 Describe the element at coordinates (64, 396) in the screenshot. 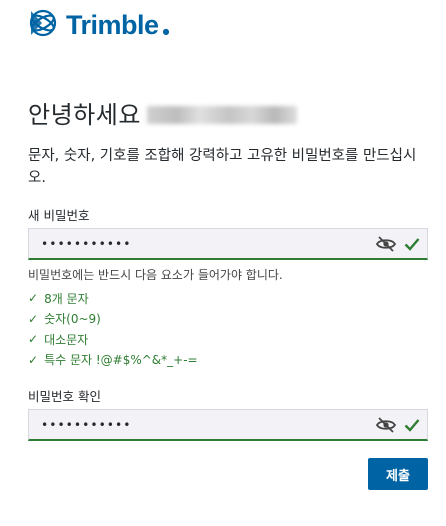

I see `confirm-password-label: 비밀번호 확인` at that location.